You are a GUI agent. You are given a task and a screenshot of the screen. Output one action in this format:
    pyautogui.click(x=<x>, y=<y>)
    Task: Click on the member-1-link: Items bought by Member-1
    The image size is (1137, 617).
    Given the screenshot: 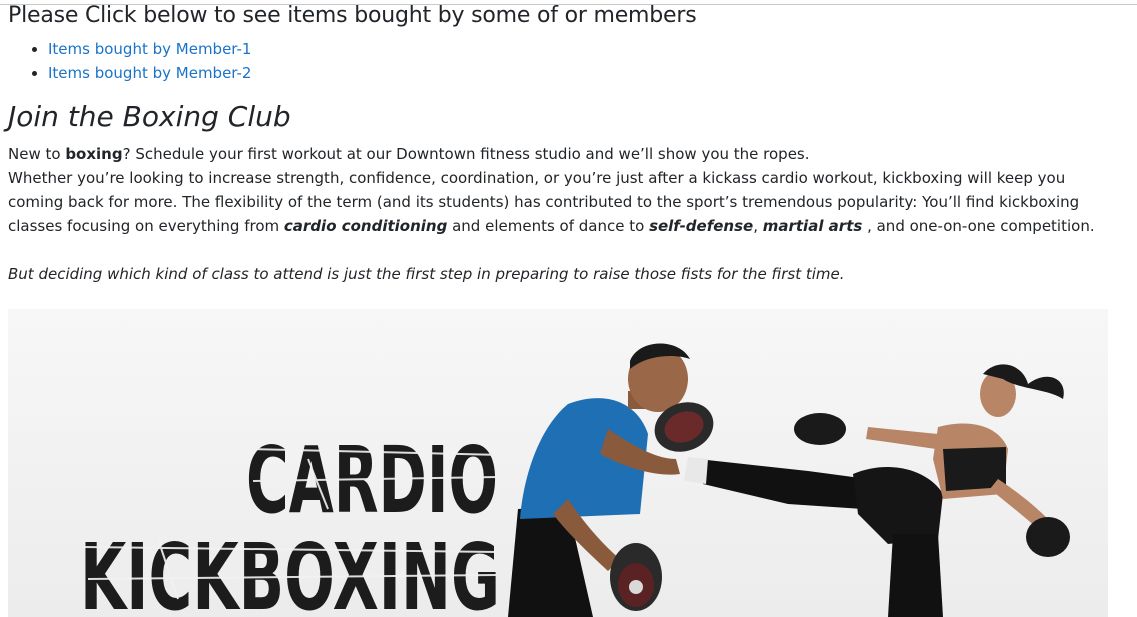 What is the action you would take?
    pyautogui.click(x=149, y=49)
    